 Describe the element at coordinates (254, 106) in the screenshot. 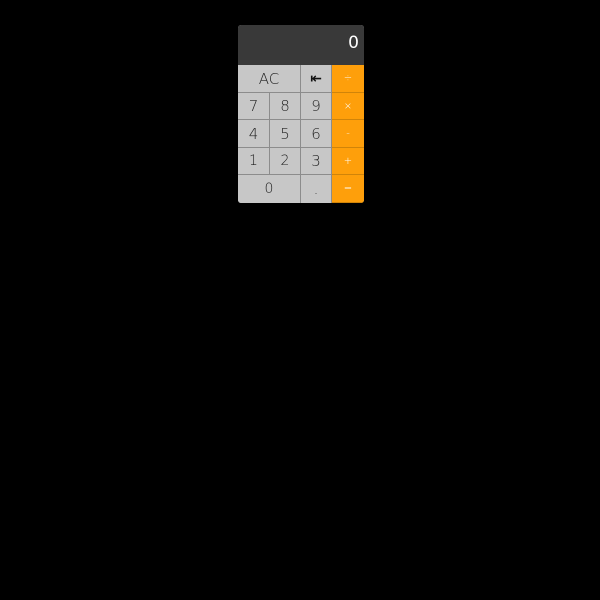

I see `digit-7-button: 7` at that location.